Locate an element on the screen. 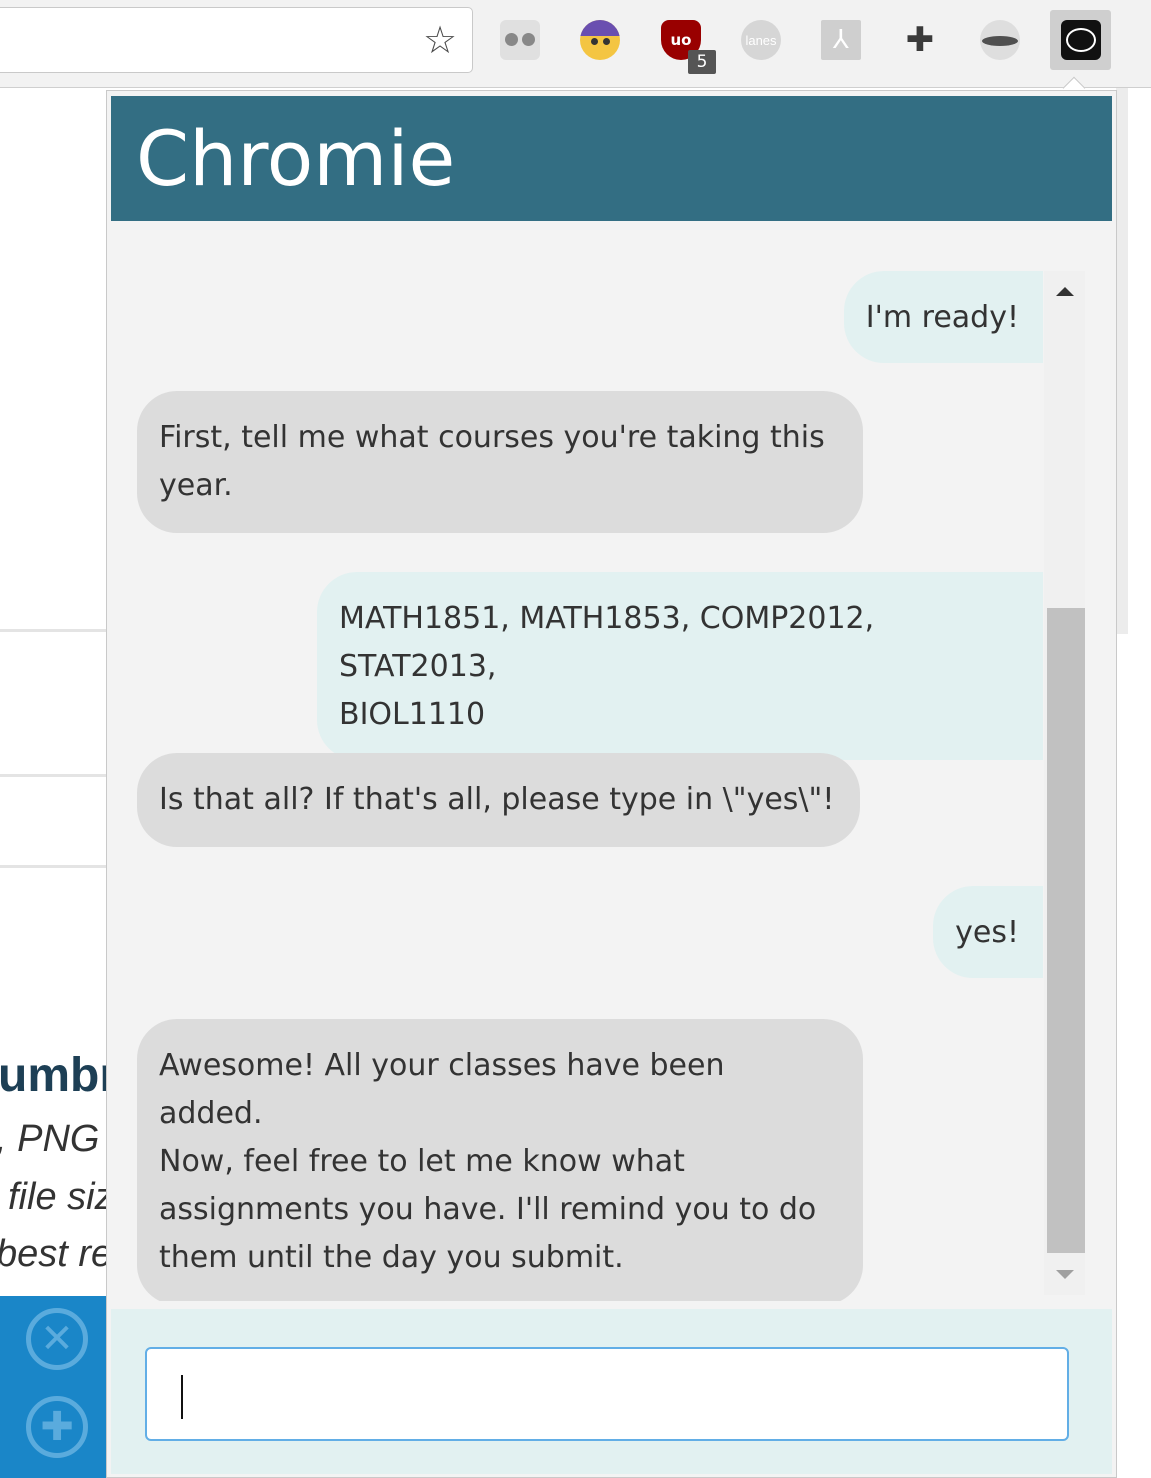  mask-extension-icon is located at coordinates (1000, 40).